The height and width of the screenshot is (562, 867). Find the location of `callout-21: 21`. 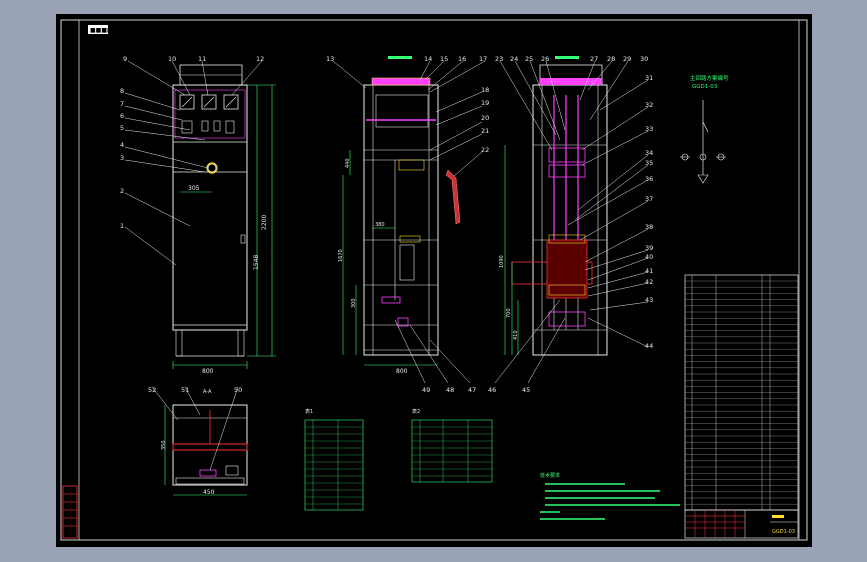

callout-21: 21 is located at coordinates (485, 131).